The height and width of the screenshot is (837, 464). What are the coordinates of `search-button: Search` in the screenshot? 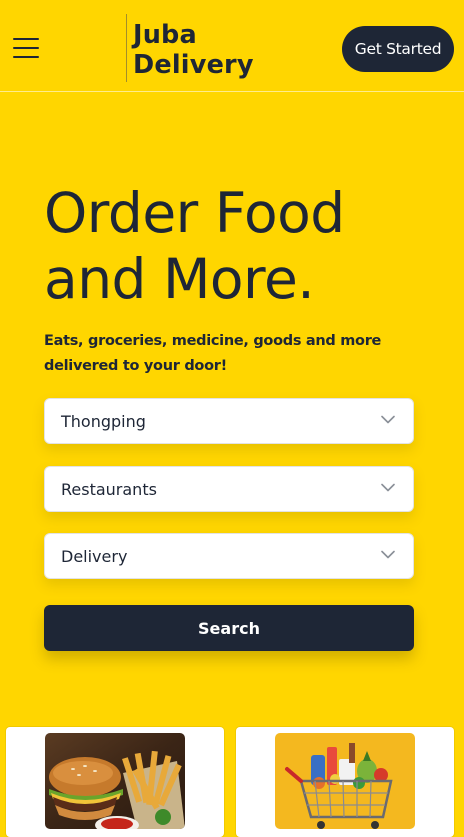 It's located at (229, 628).